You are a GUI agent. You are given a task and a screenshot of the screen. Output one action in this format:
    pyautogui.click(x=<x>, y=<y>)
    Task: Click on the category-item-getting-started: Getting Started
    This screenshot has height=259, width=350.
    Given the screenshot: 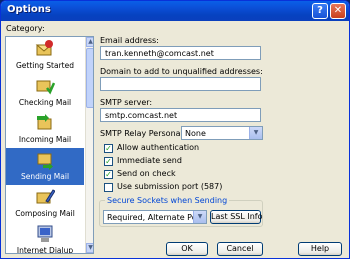 What is the action you would take?
    pyautogui.click(x=45, y=55)
    